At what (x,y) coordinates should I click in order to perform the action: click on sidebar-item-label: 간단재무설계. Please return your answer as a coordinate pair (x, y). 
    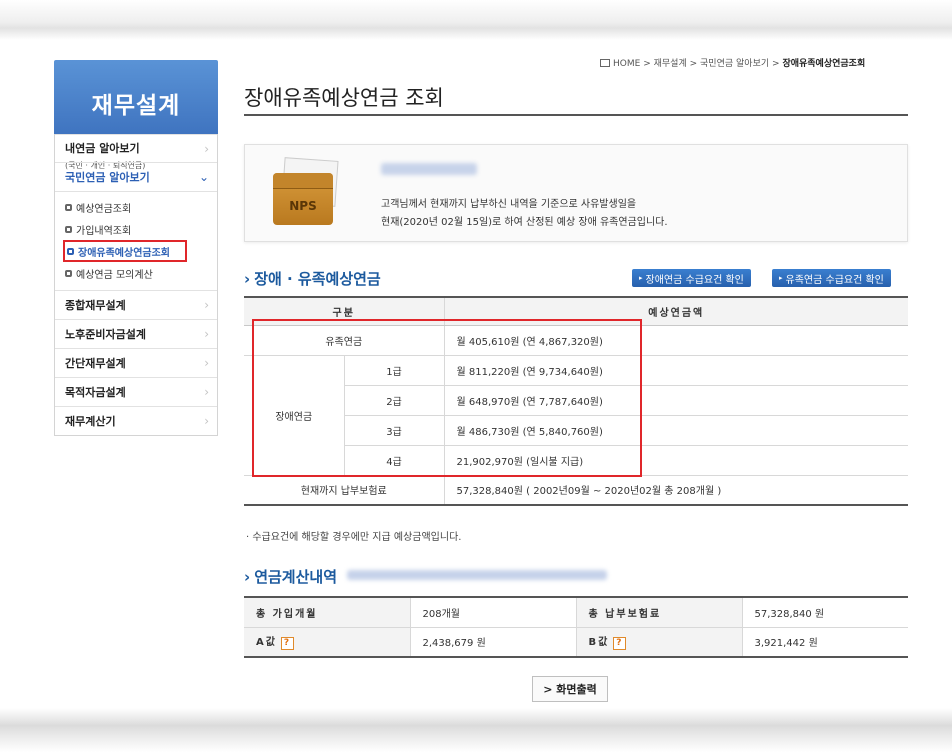
    Looking at the image, I should click on (95, 363).